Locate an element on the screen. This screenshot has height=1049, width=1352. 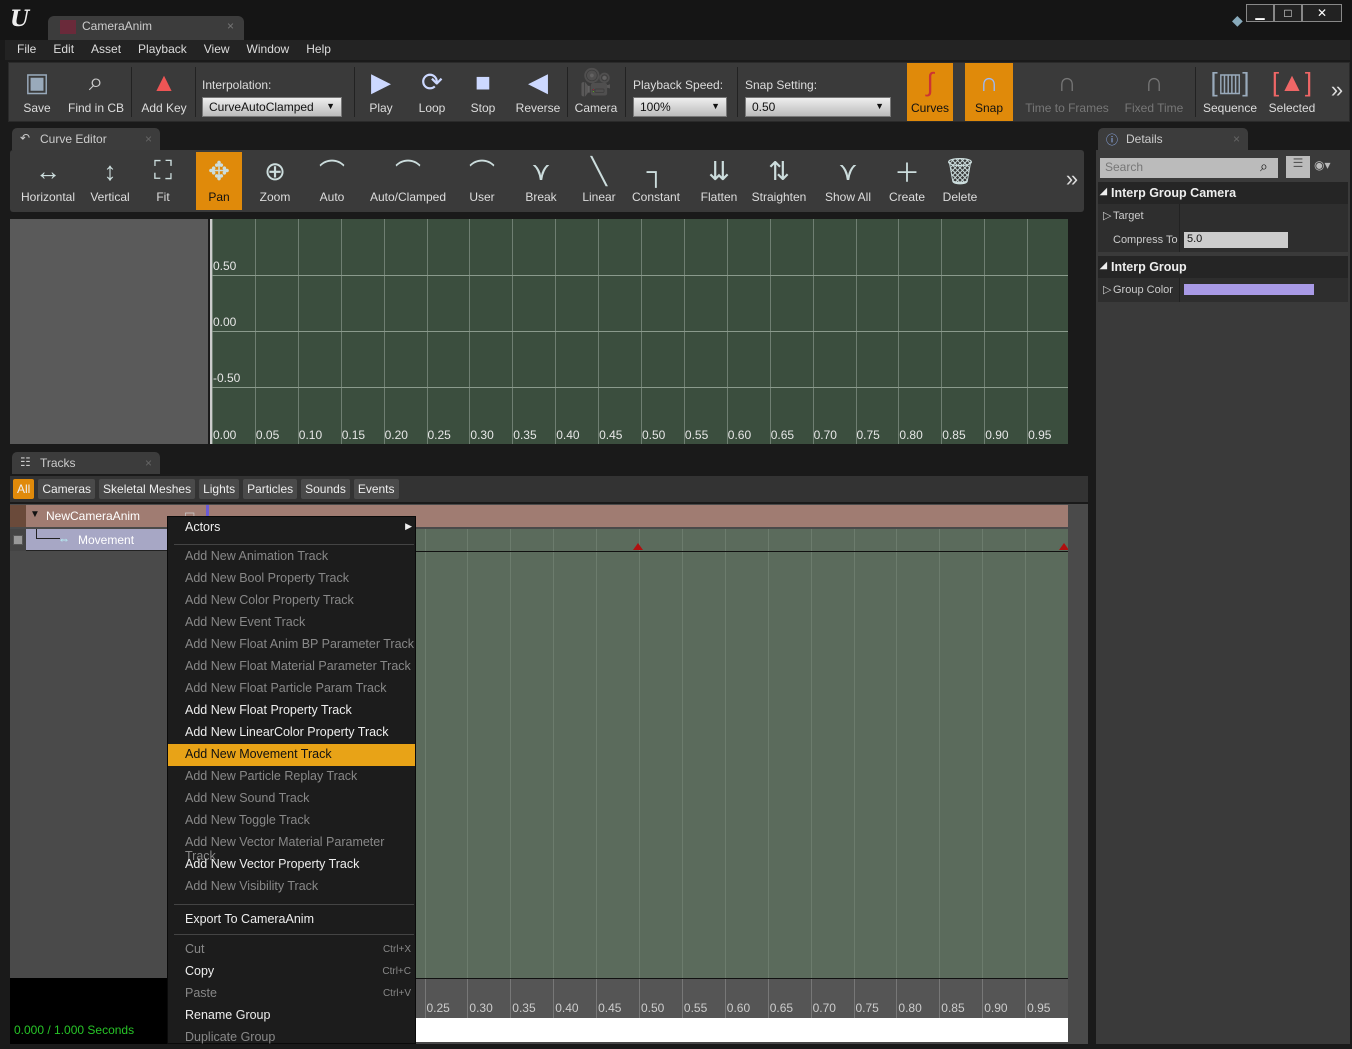
tool-create: ＋ Create is located at coordinates (907, 181).